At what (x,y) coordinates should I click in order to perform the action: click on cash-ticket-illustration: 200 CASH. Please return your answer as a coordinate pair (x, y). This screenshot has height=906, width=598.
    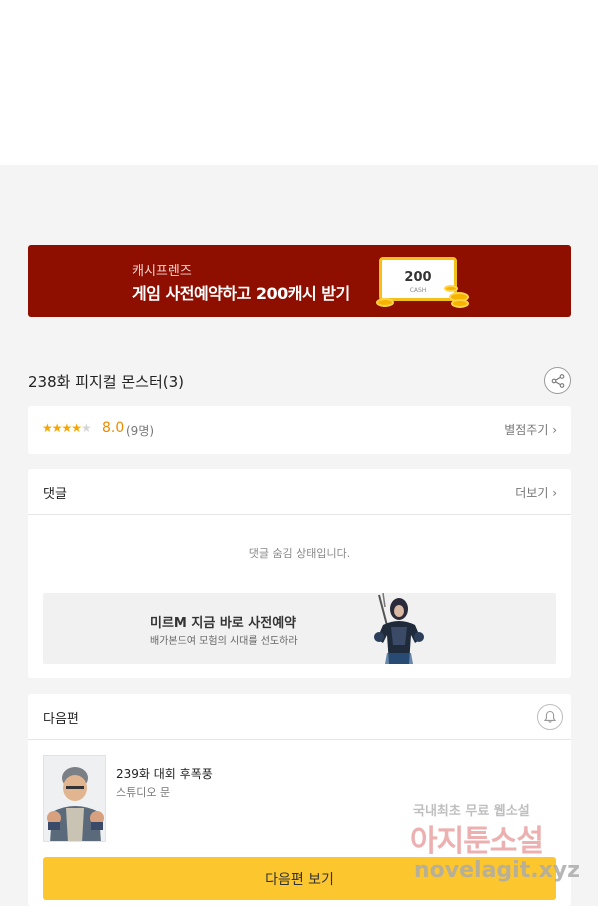
    Looking at the image, I should click on (418, 279).